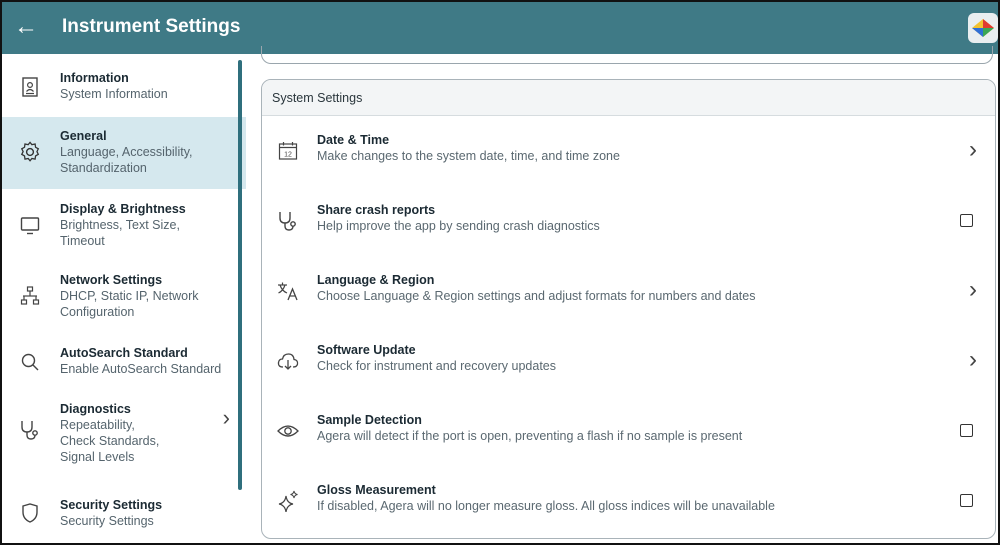 This screenshot has height=545, width=1000. I want to click on sidebar-item-security-settings: Security Settings Security Settings, so click(124, 515).